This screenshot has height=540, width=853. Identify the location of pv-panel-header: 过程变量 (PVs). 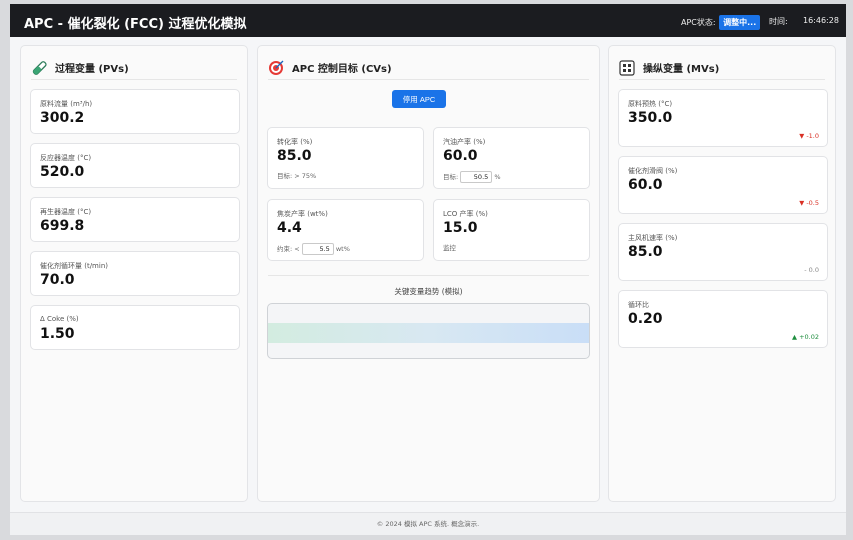
(134, 68).